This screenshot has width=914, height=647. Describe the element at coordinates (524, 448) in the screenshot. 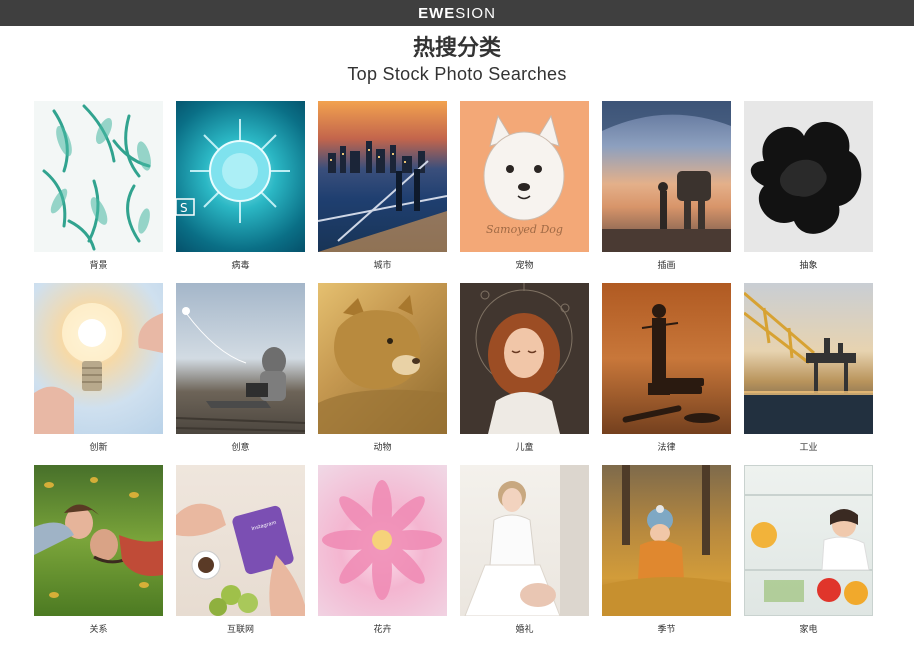

I see `category-label: 儿童` at that location.